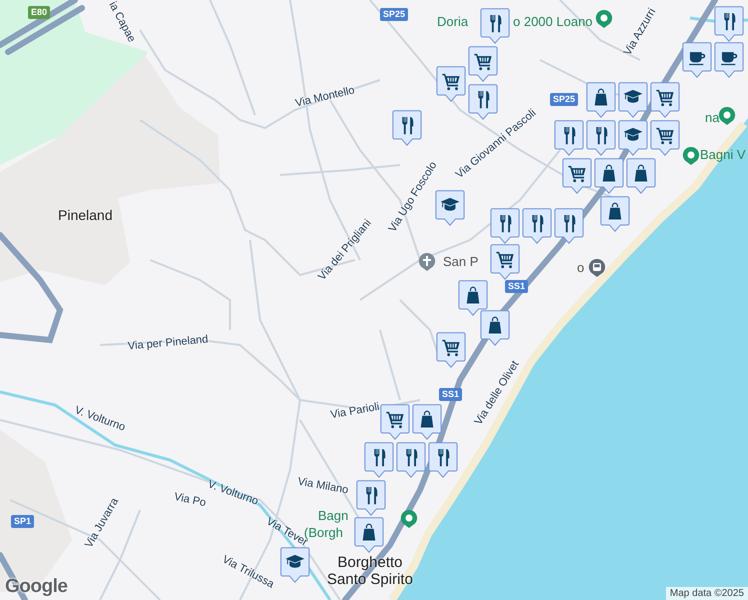  I want to click on place-label: na, so click(712, 118).